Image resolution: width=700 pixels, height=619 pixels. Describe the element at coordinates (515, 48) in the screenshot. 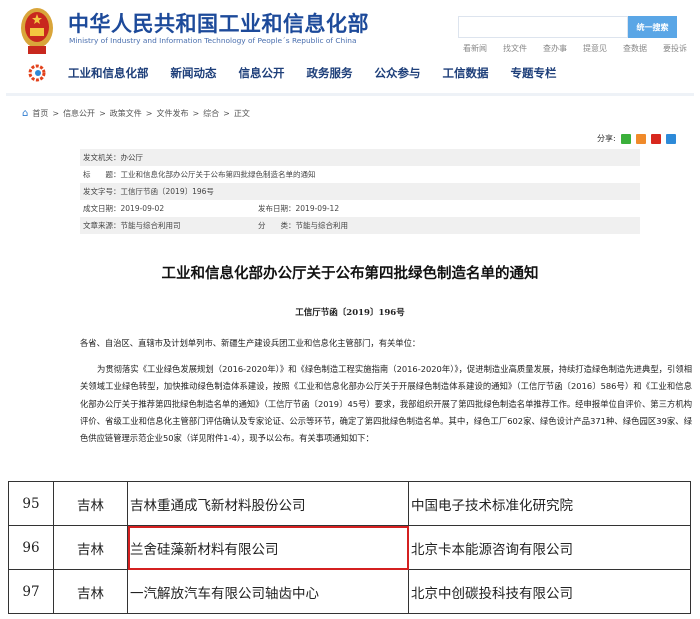

I see `quick-link: 找文件` at that location.